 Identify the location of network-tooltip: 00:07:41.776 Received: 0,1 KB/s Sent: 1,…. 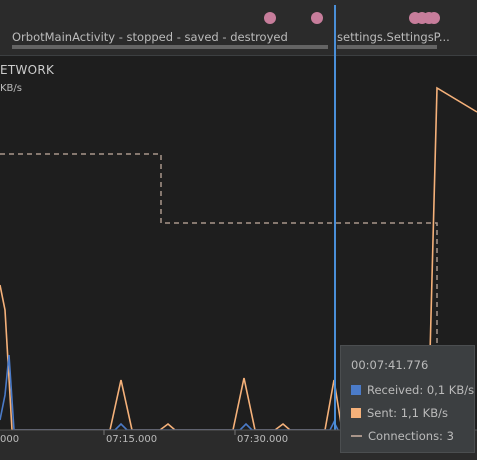
(407, 399).